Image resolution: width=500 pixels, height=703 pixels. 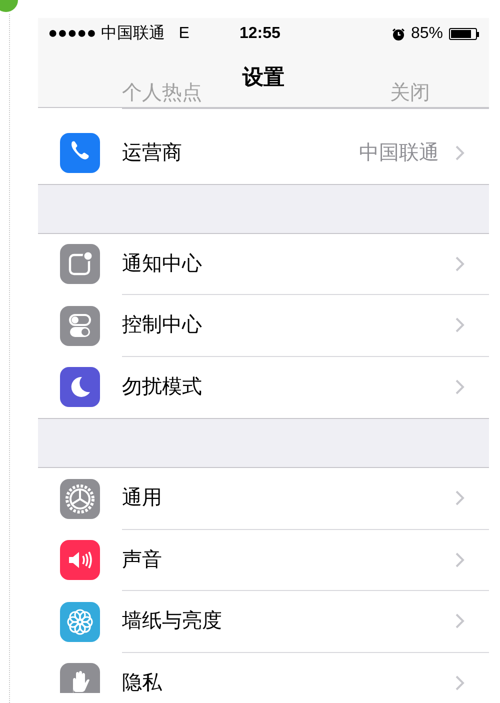 I want to click on battery-percent: 85%, so click(x=426, y=34).